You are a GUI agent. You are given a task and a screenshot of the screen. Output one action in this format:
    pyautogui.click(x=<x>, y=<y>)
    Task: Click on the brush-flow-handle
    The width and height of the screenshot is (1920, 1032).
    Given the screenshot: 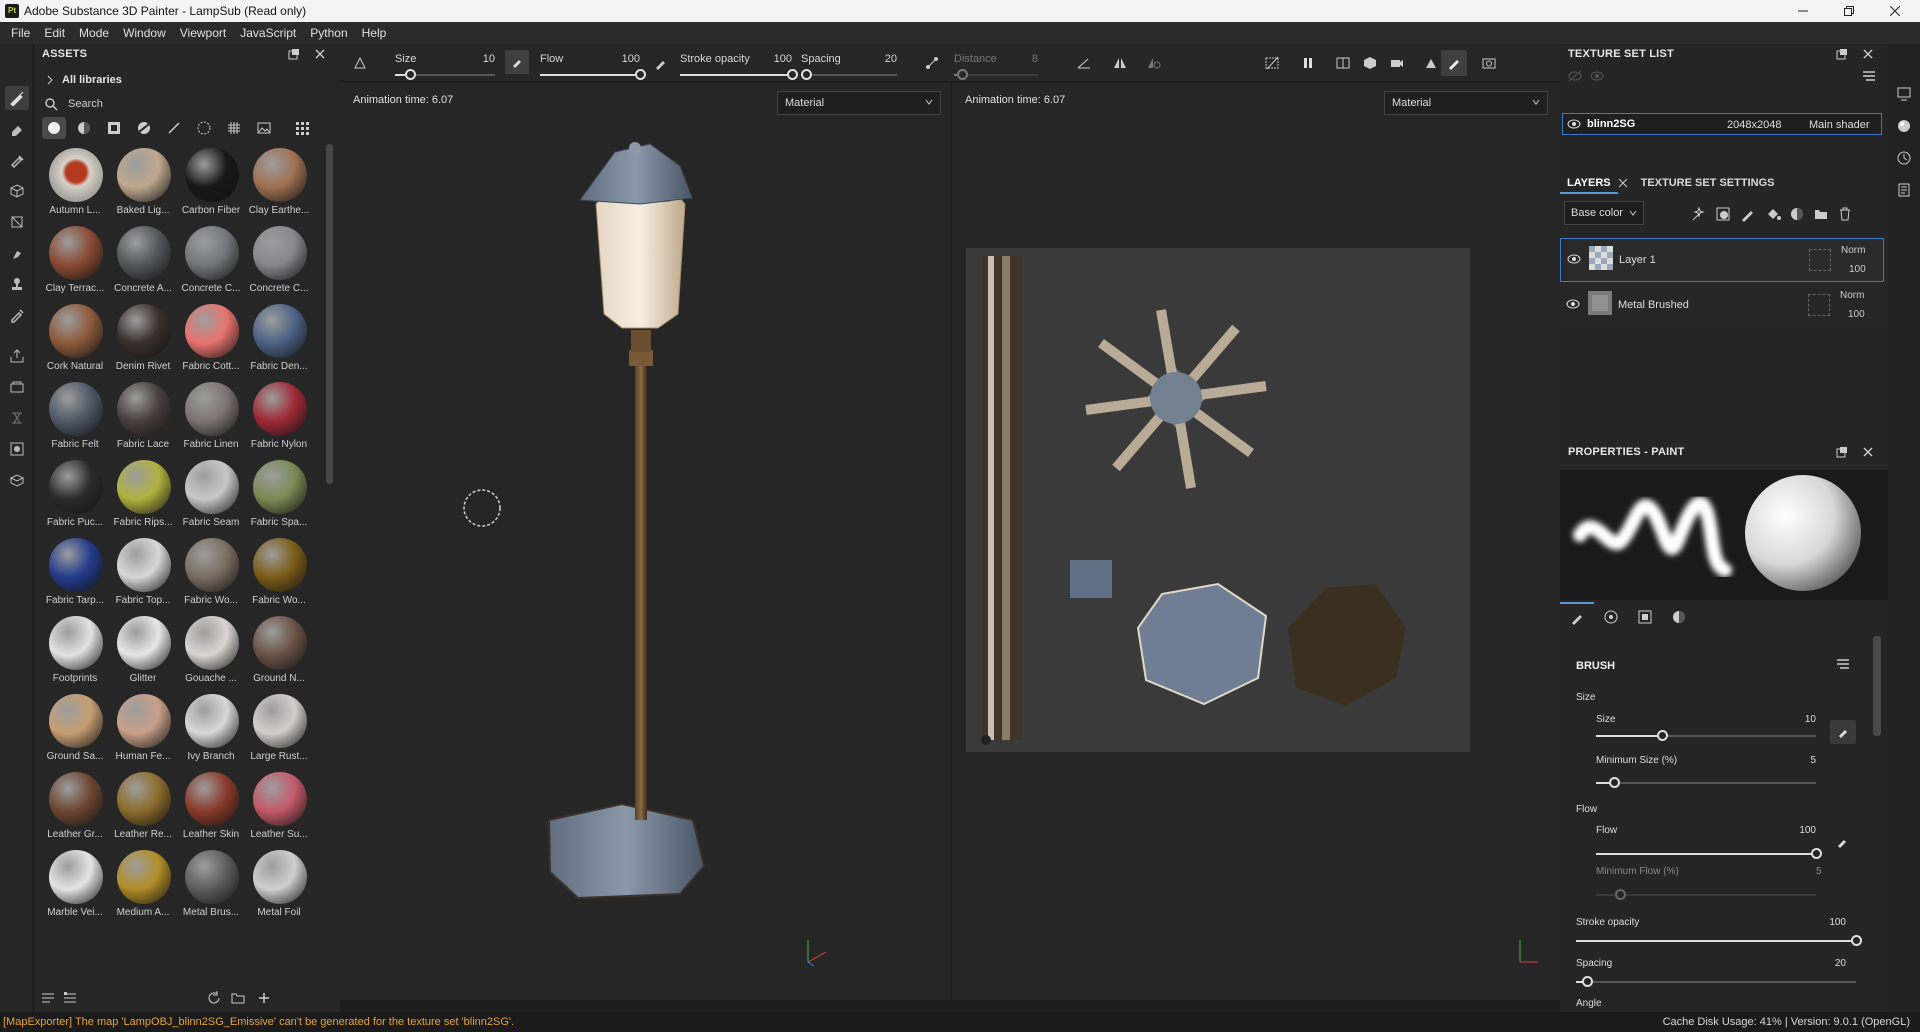 What is the action you would take?
    pyautogui.click(x=1816, y=853)
    